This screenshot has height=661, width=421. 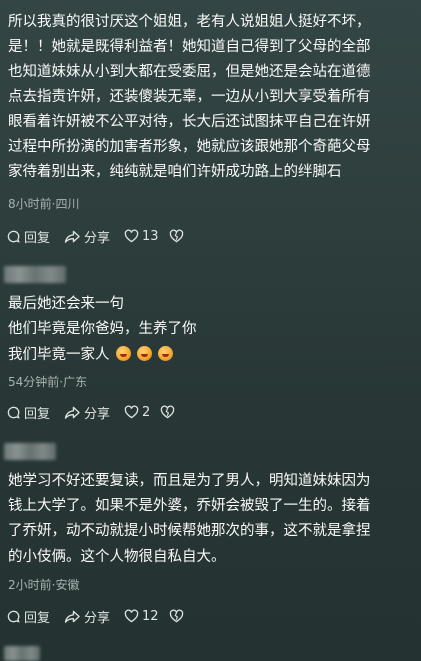 What do you see at coordinates (189, 72) in the screenshot?
I see `comment-text-line: 也知道妹妹从小到大都在受委屈，但是她还是会站在道德` at bounding box center [189, 72].